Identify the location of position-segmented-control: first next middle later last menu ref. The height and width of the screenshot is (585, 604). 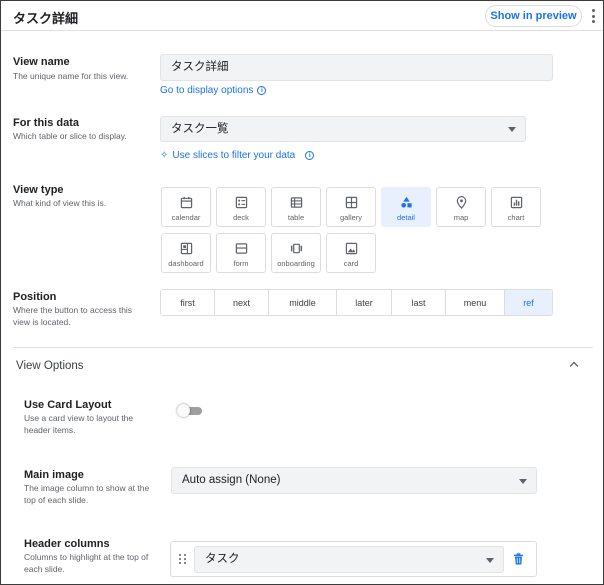
(356, 302).